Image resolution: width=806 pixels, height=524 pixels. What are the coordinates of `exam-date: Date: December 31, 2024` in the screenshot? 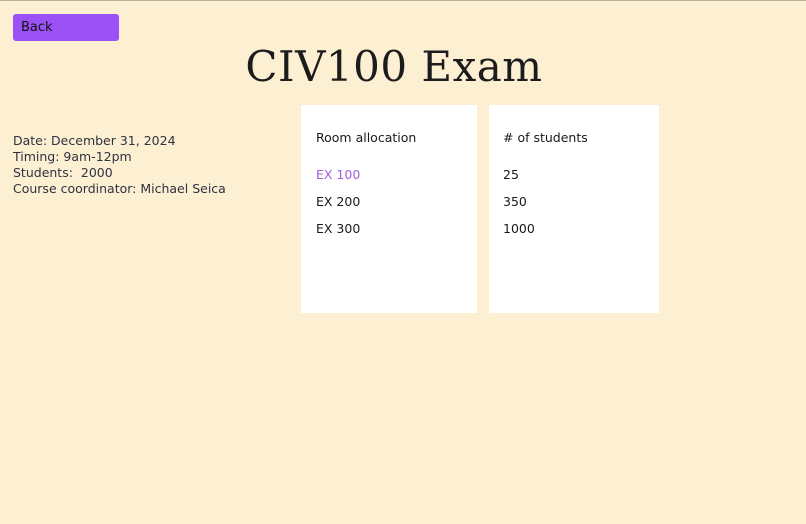 It's located at (94, 140).